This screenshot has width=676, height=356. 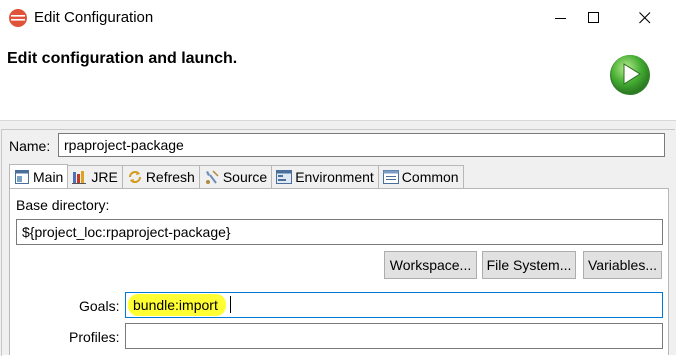 What do you see at coordinates (177, 305) in the screenshot?
I see `goals-value-highlight: bundle:import` at bounding box center [177, 305].